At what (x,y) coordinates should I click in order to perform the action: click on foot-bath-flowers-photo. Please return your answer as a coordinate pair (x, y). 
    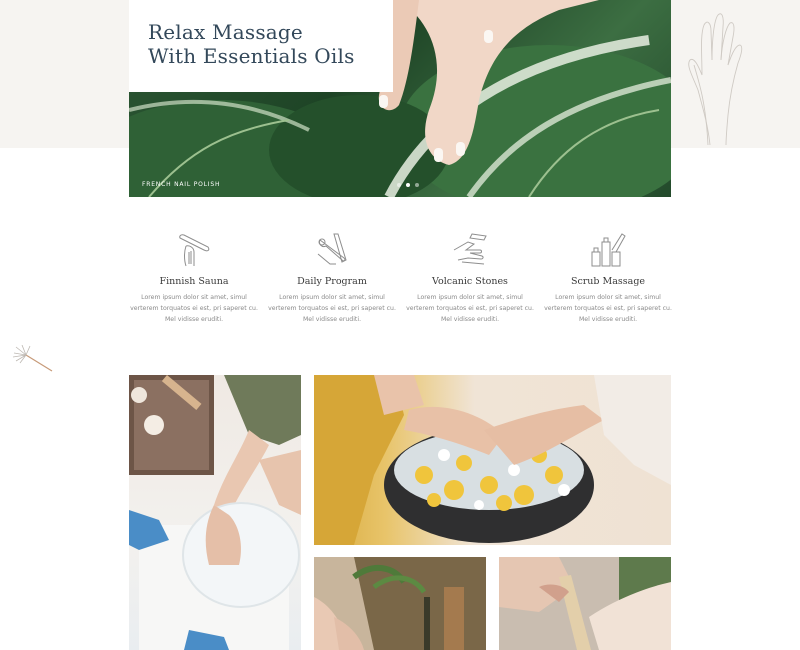
    Looking at the image, I should click on (492, 460).